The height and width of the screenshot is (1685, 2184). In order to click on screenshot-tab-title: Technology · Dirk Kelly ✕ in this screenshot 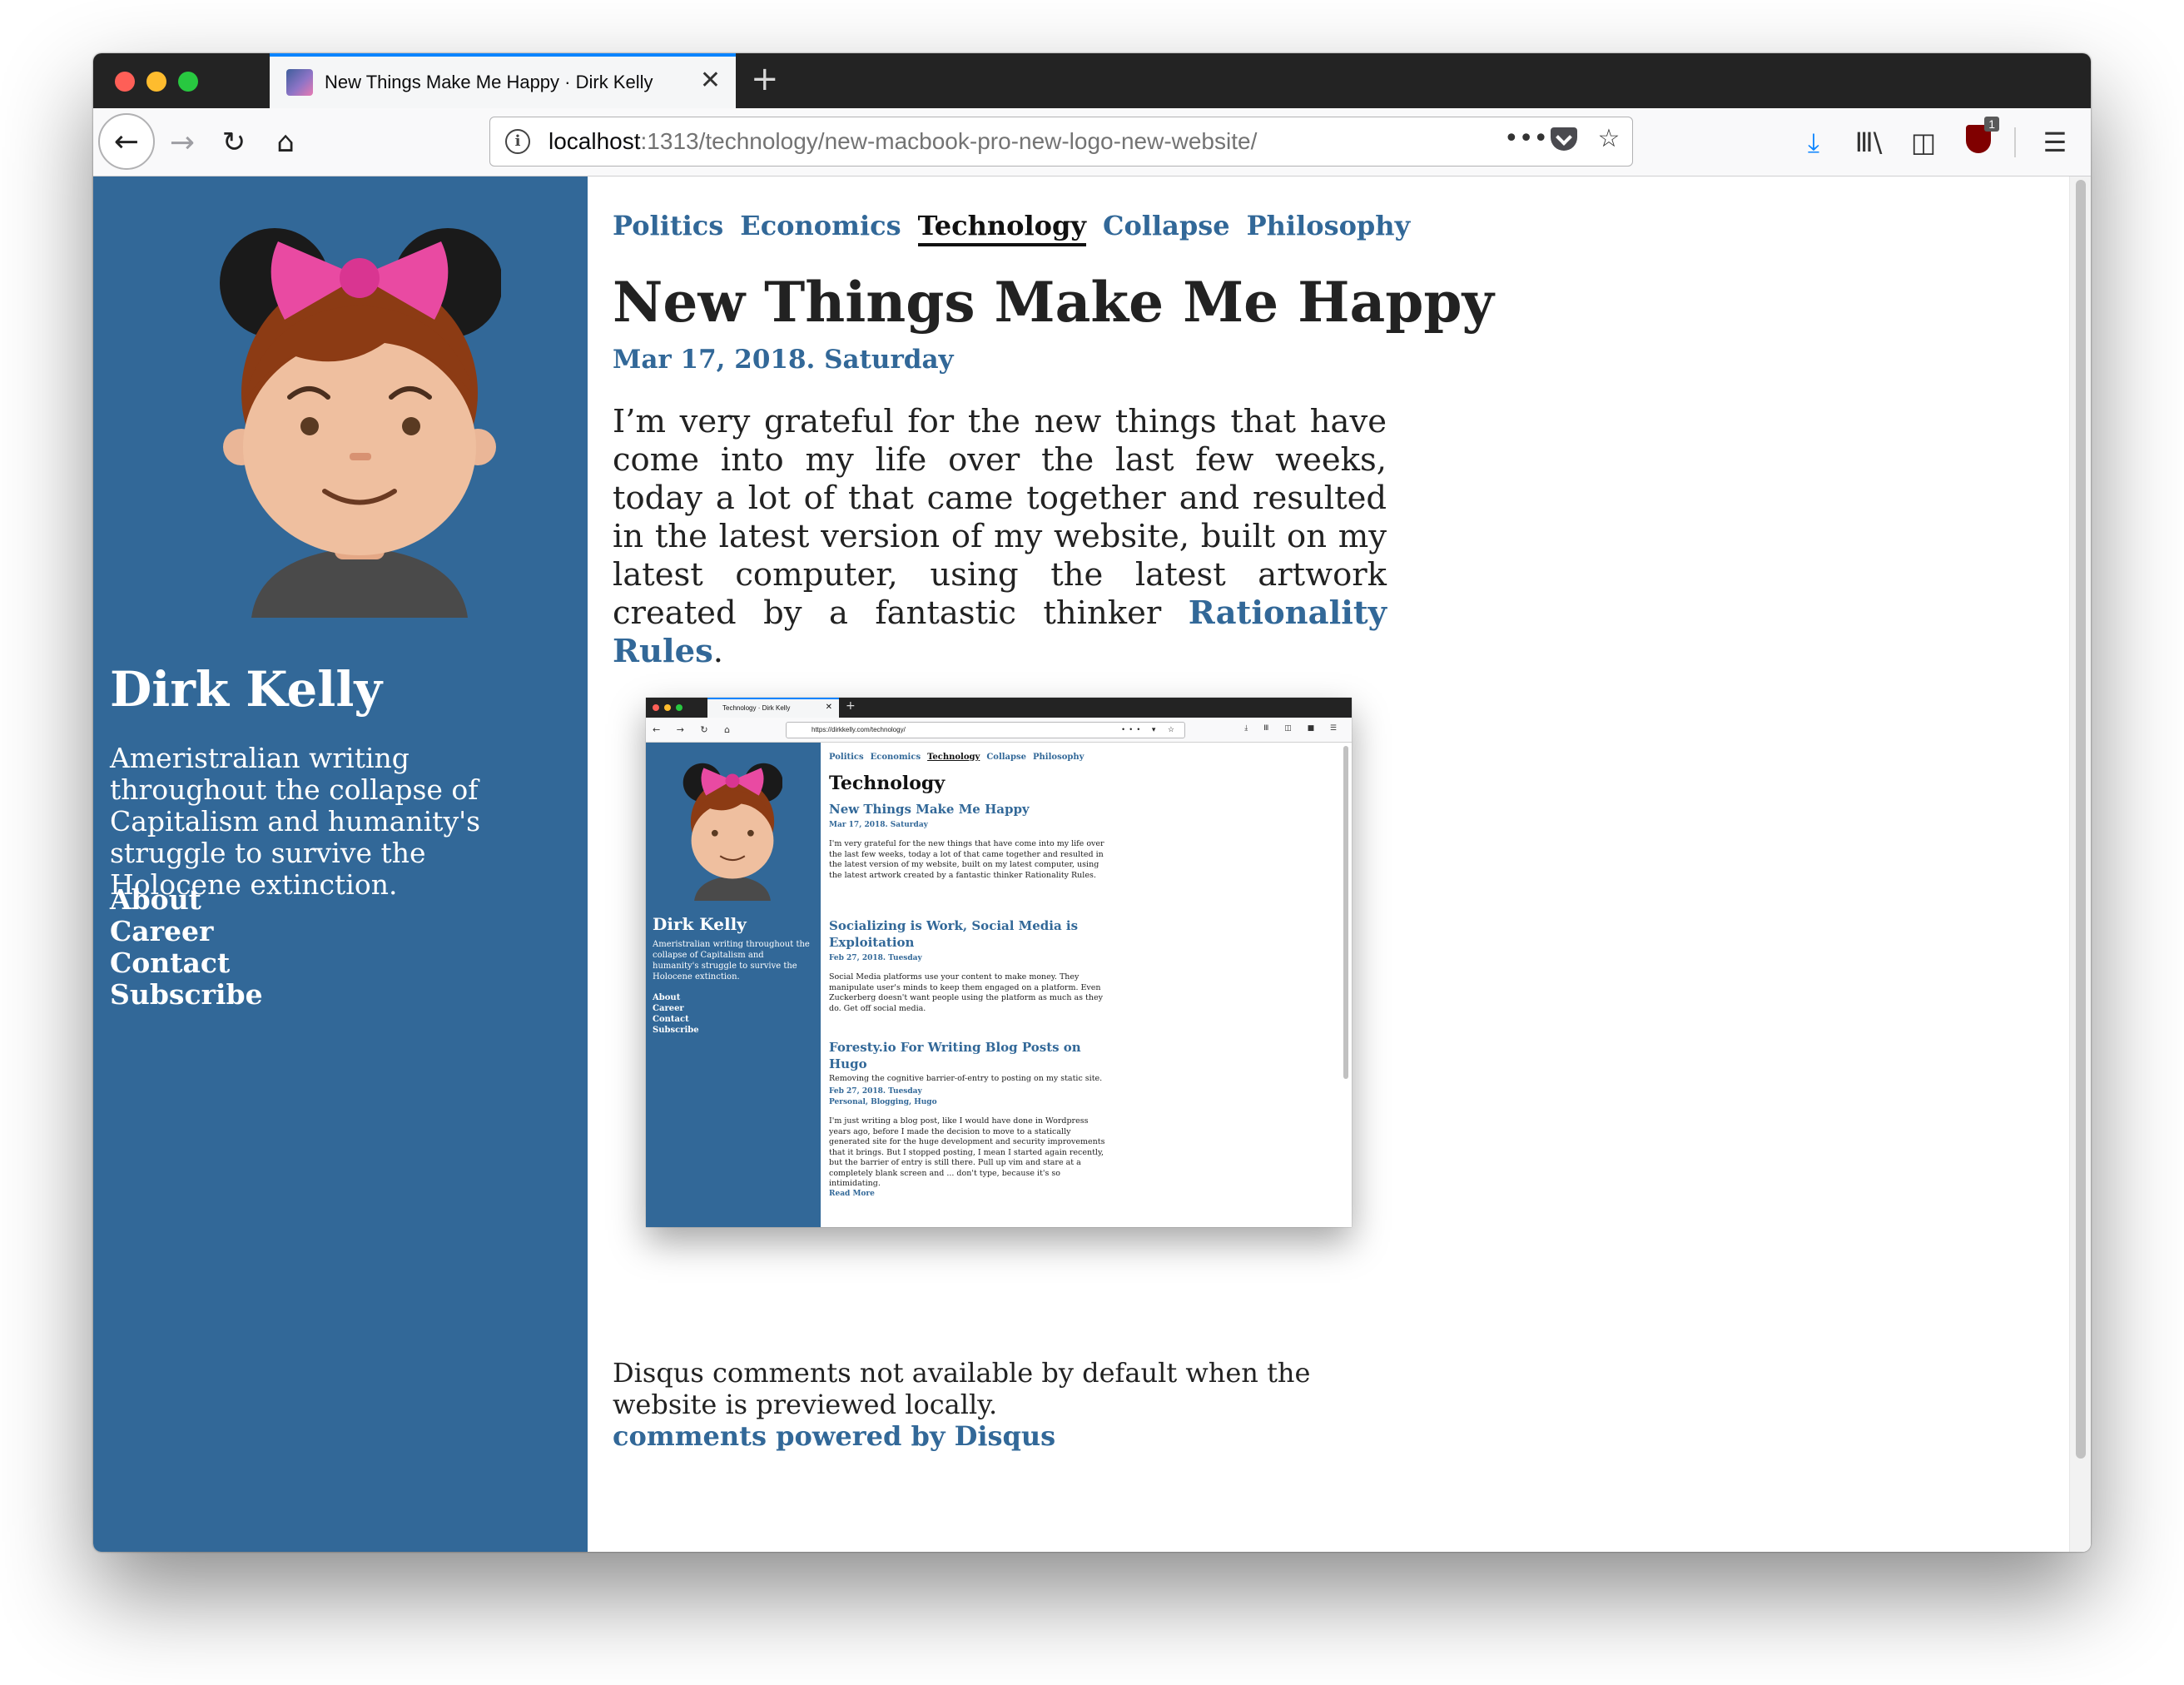, I will do `click(773, 708)`.